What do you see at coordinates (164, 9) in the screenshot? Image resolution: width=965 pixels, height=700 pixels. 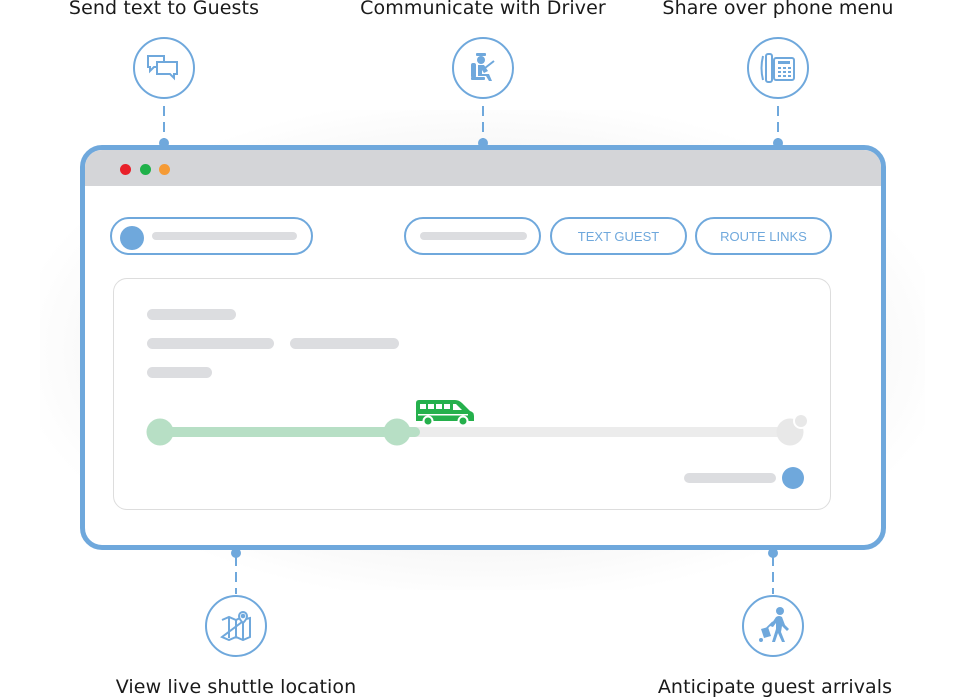 I see `feature-label-send-text: Send text to Guests` at bounding box center [164, 9].